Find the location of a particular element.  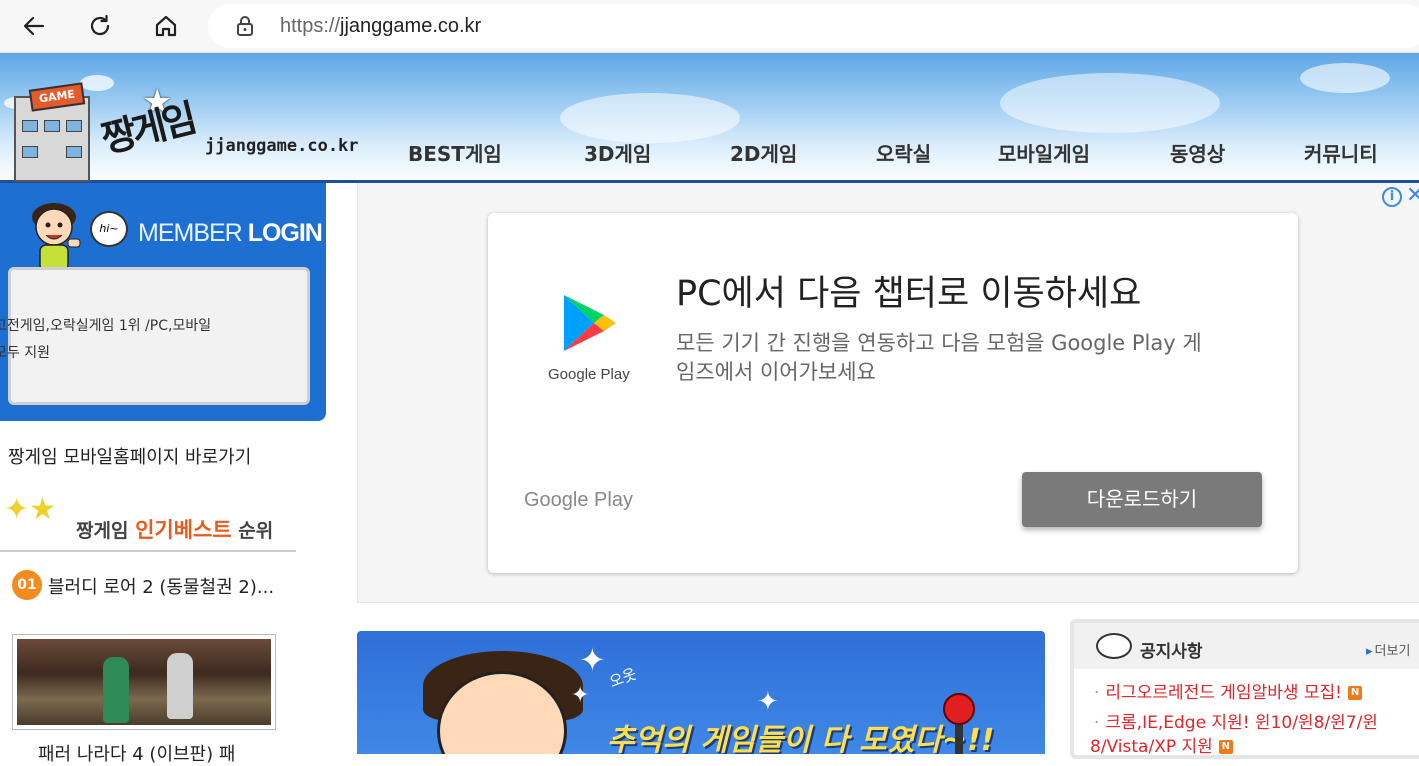

nav-community: 커뮤니티 is located at coordinates (1341, 152).